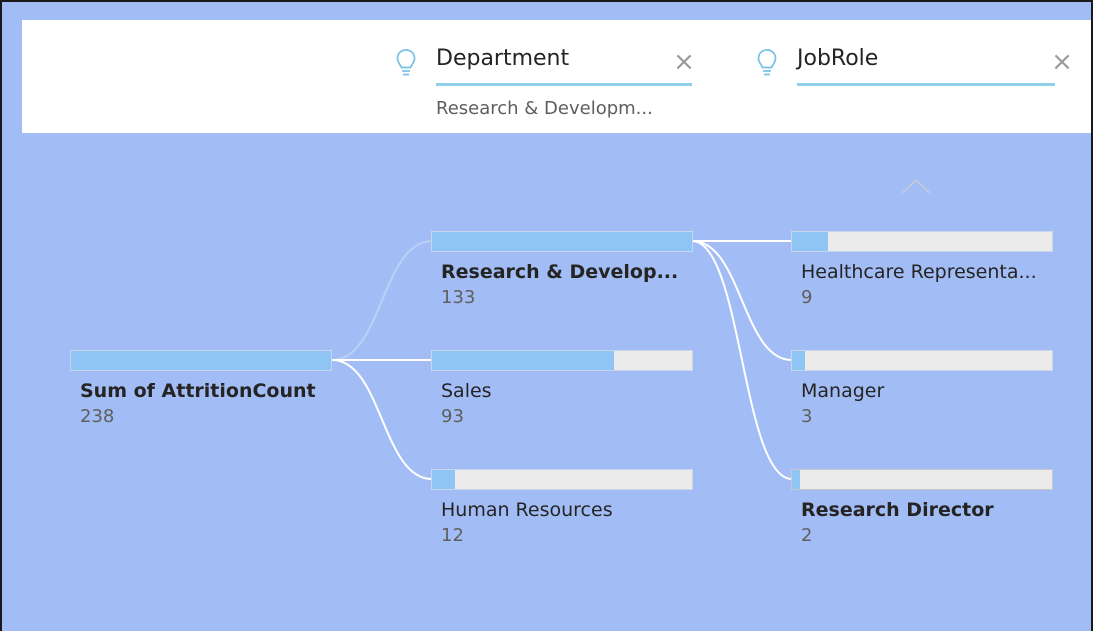 The width and height of the screenshot is (1095, 631). I want to click on node-label: Sales, so click(466, 391).